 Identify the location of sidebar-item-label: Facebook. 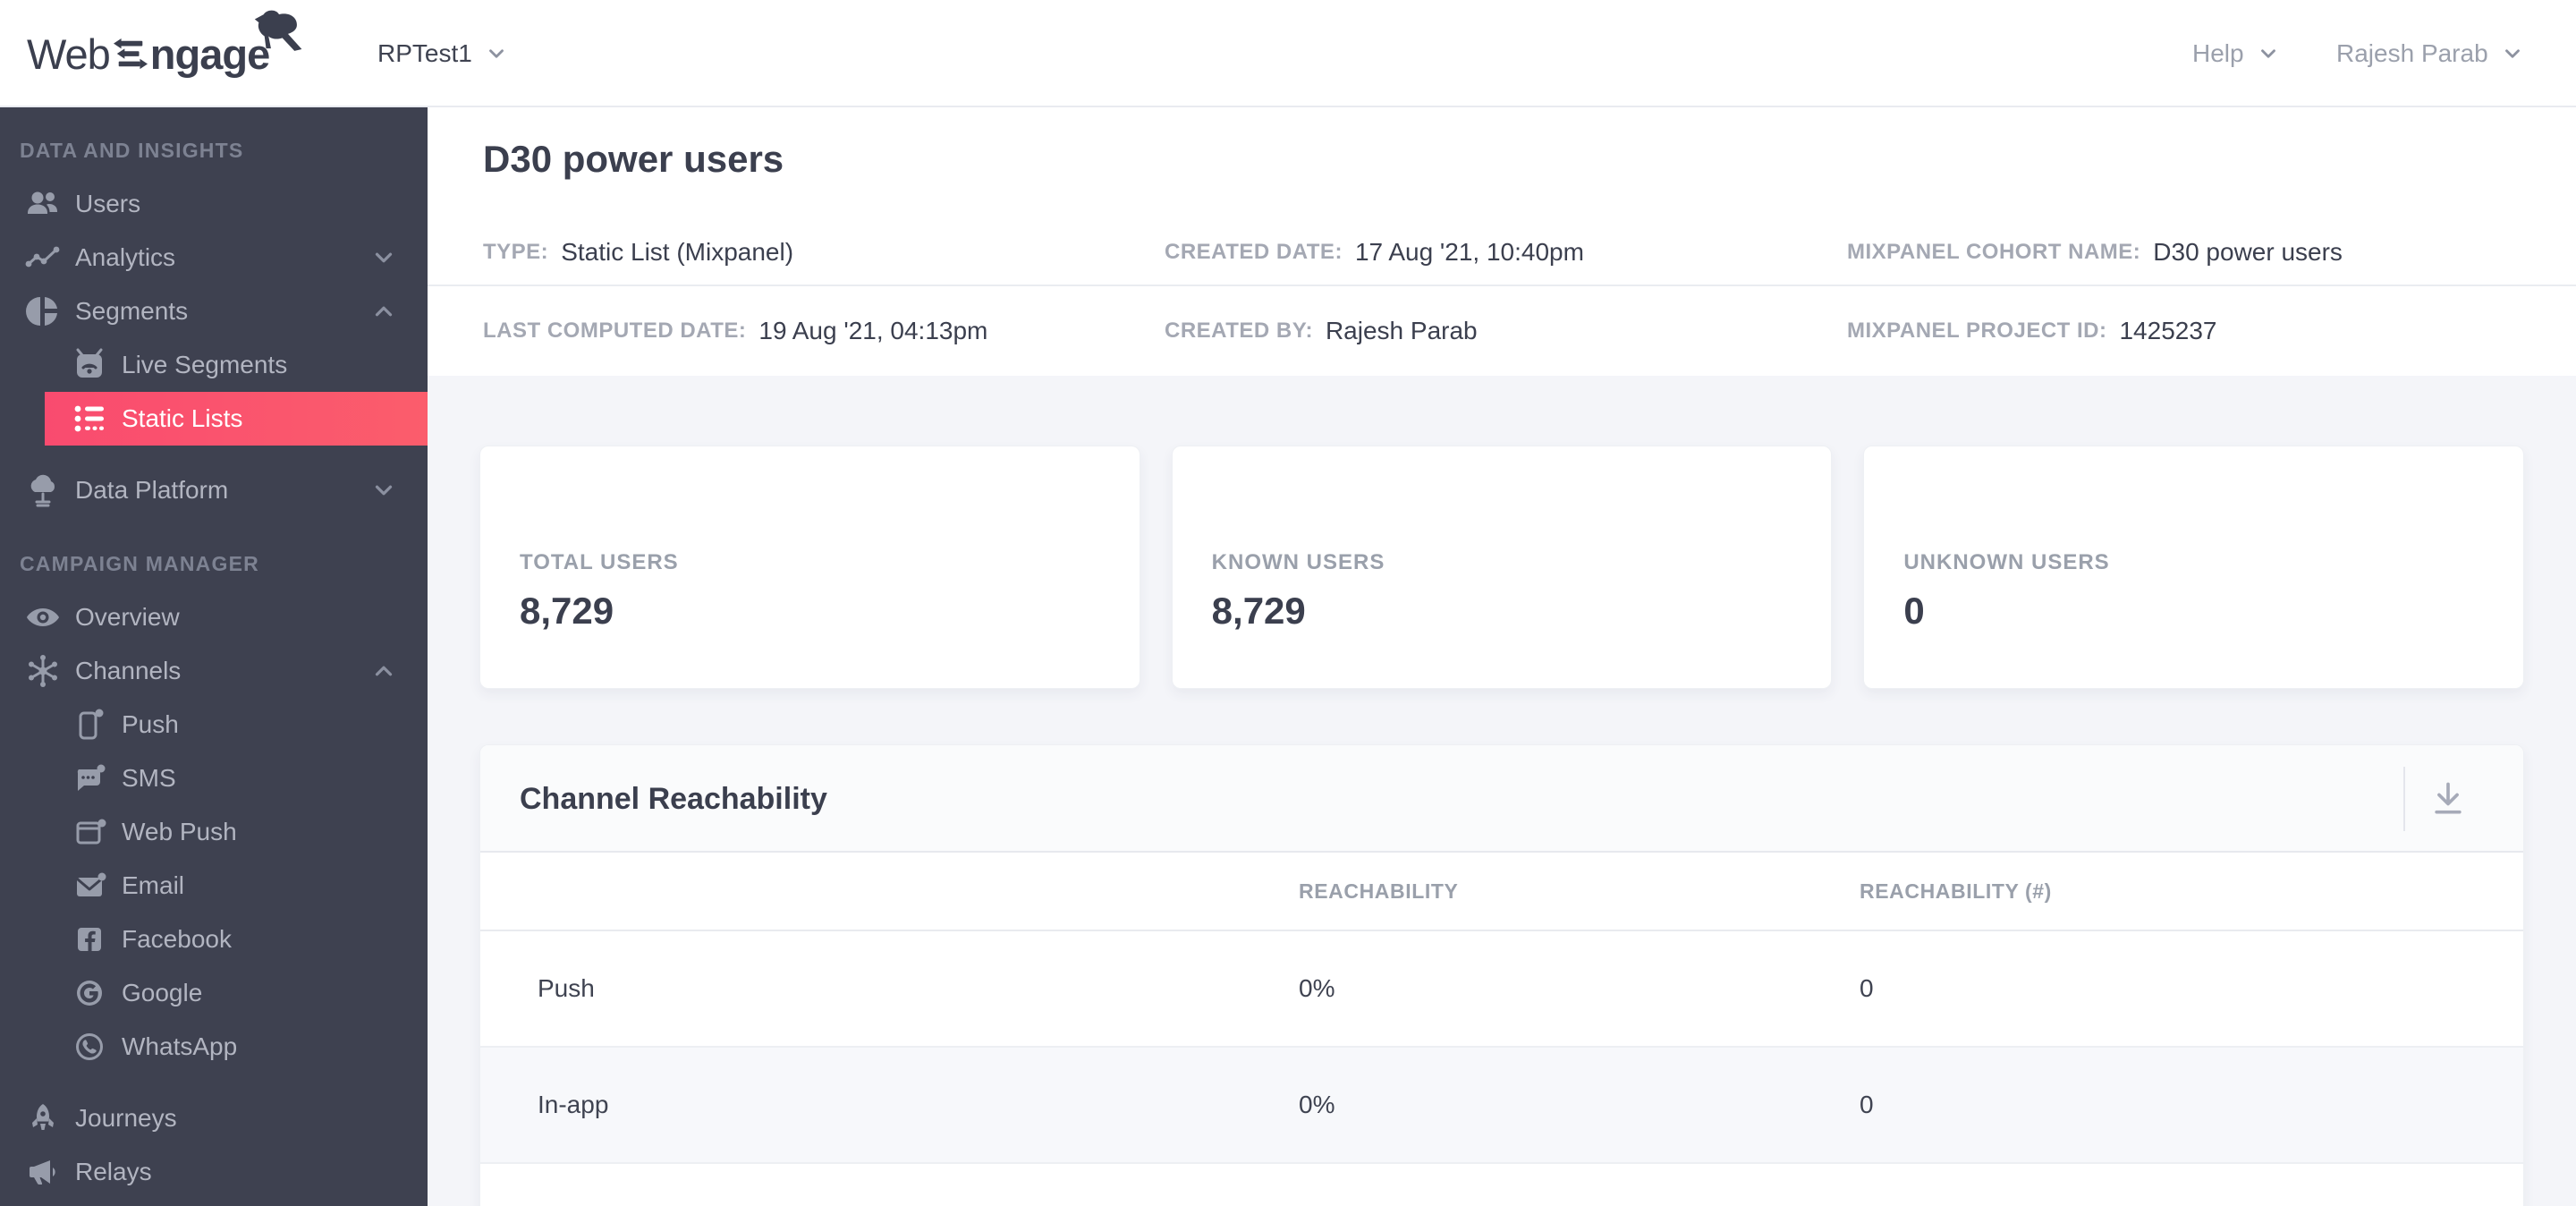
(177, 939).